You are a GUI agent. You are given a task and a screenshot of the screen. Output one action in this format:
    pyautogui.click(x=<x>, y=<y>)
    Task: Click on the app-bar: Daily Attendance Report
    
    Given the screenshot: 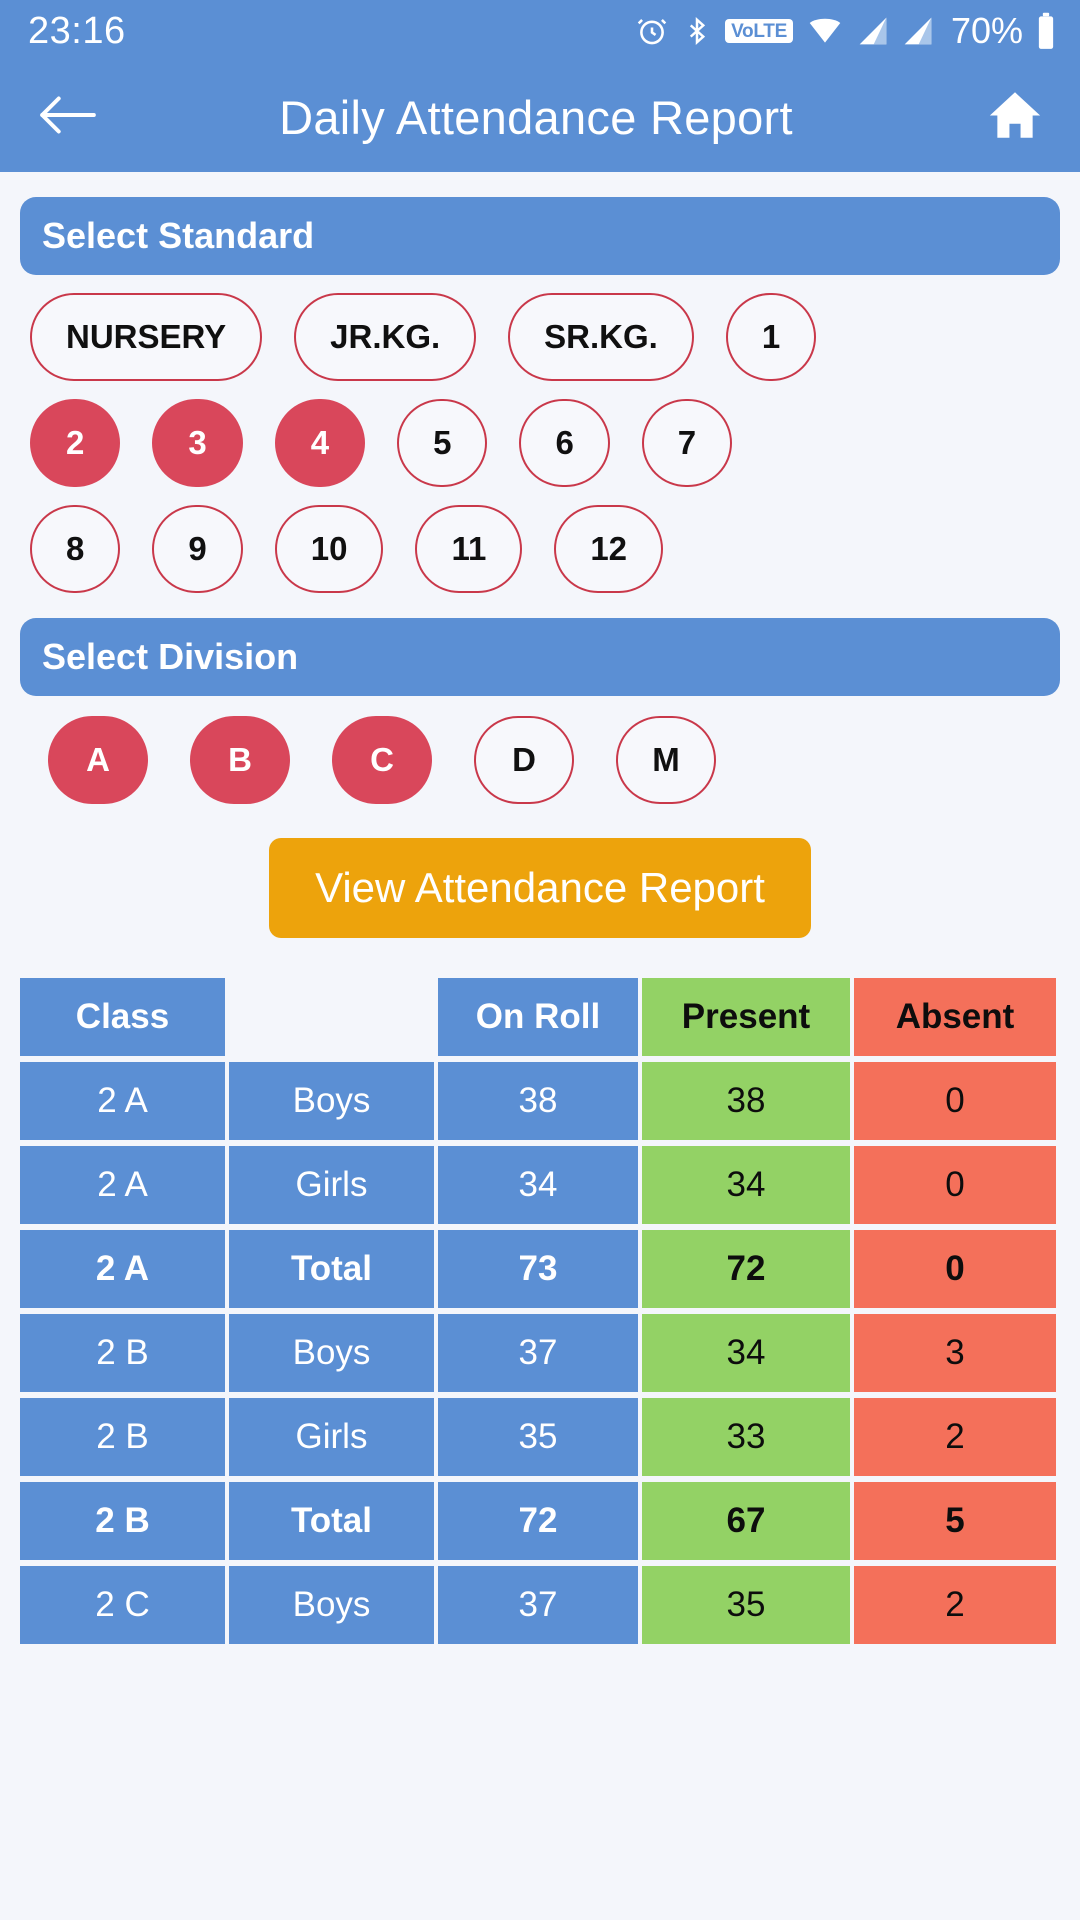 What is the action you would take?
    pyautogui.click(x=540, y=117)
    